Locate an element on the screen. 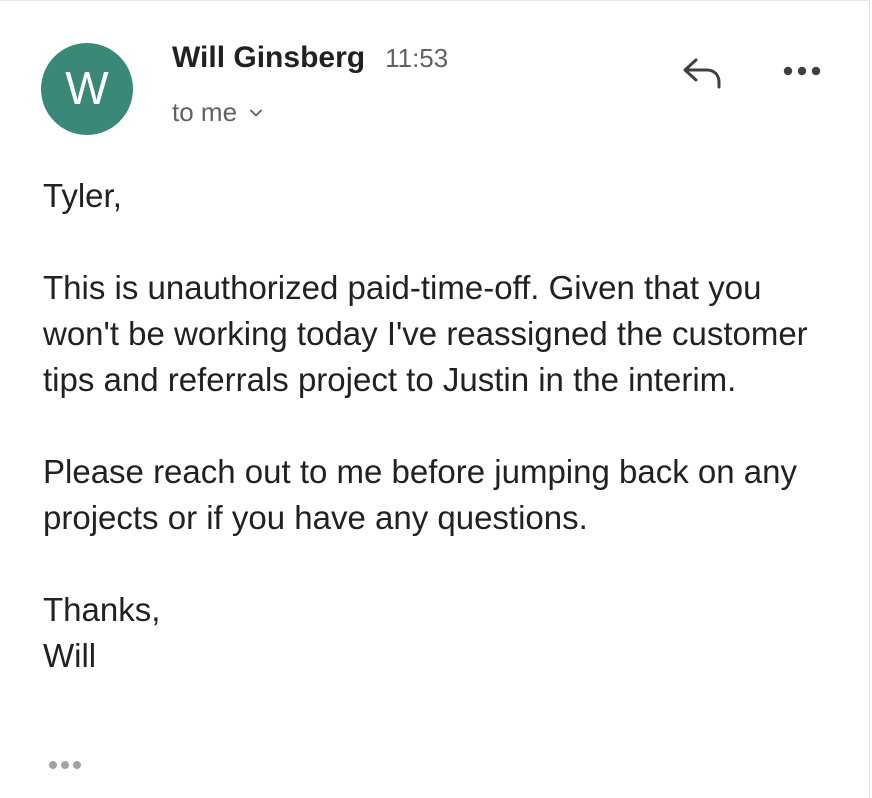 This screenshot has height=798, width=872. recipient-label: to me is located at coordinates (205, 112).